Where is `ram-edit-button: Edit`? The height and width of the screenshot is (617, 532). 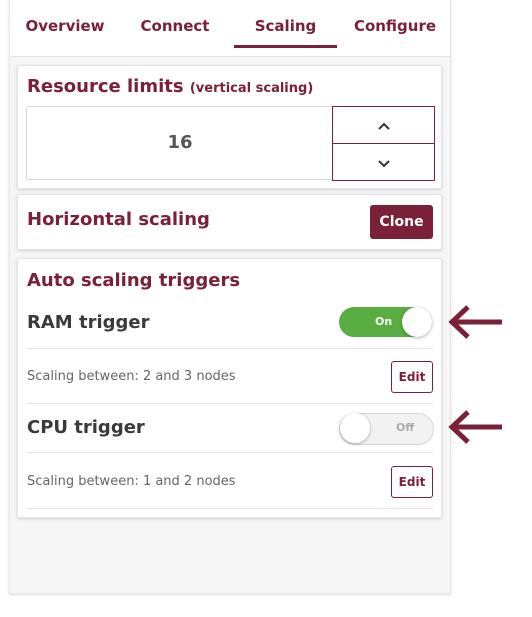 ram-edit-button: Edit is located at coordinates (412, 377).